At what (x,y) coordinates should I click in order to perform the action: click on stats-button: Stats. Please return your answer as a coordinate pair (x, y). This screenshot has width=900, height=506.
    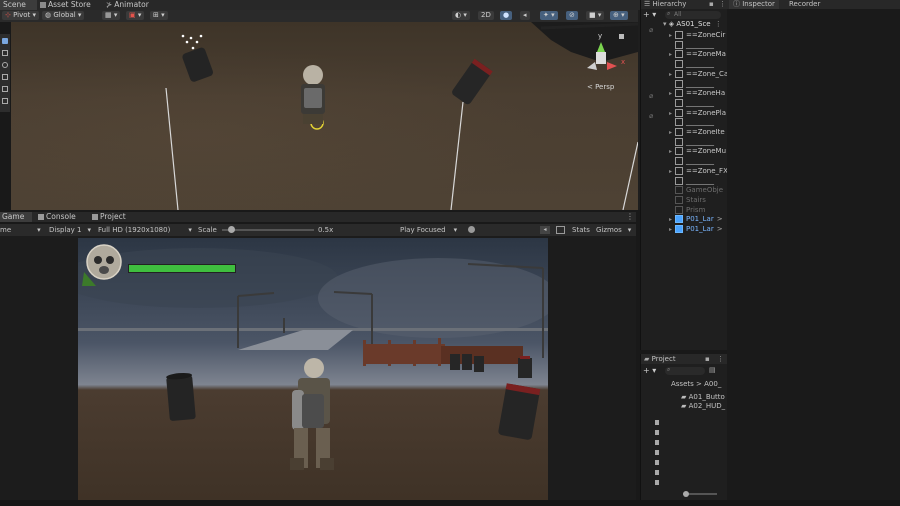
    Looking at the image, I should click on (581, 230).